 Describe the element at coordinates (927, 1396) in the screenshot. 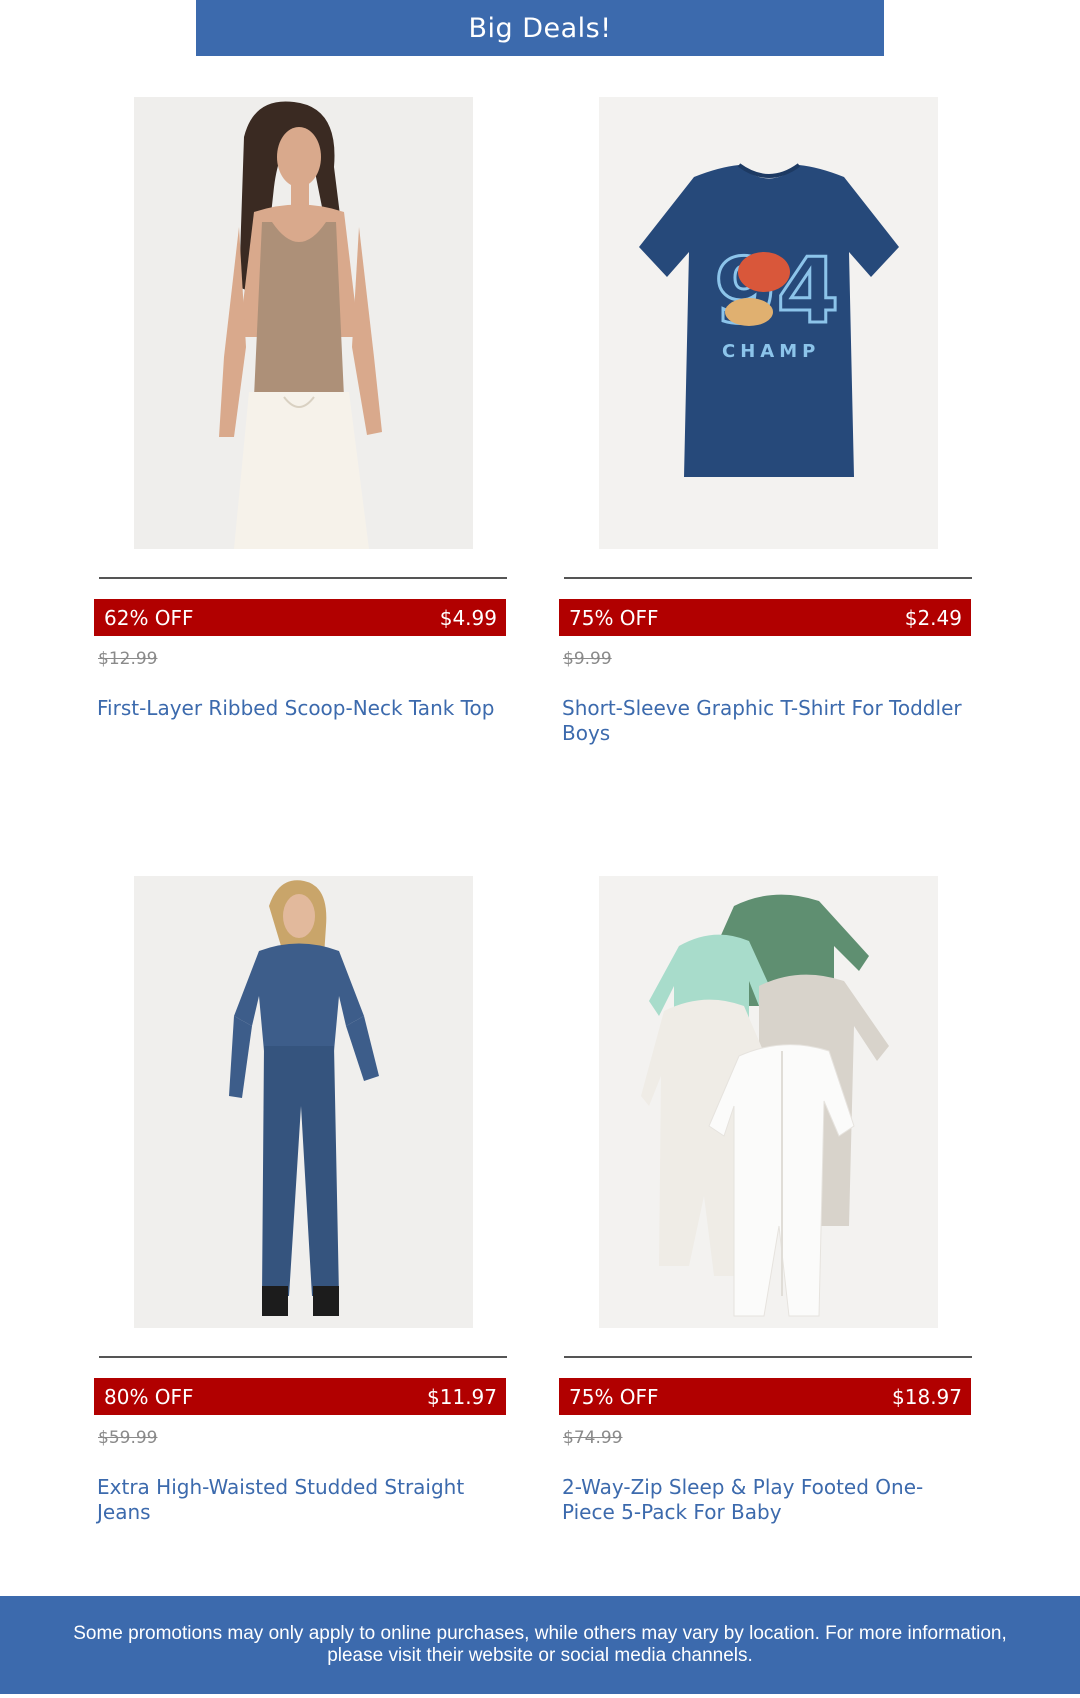

I see `sale-price: $18.97` at that location.